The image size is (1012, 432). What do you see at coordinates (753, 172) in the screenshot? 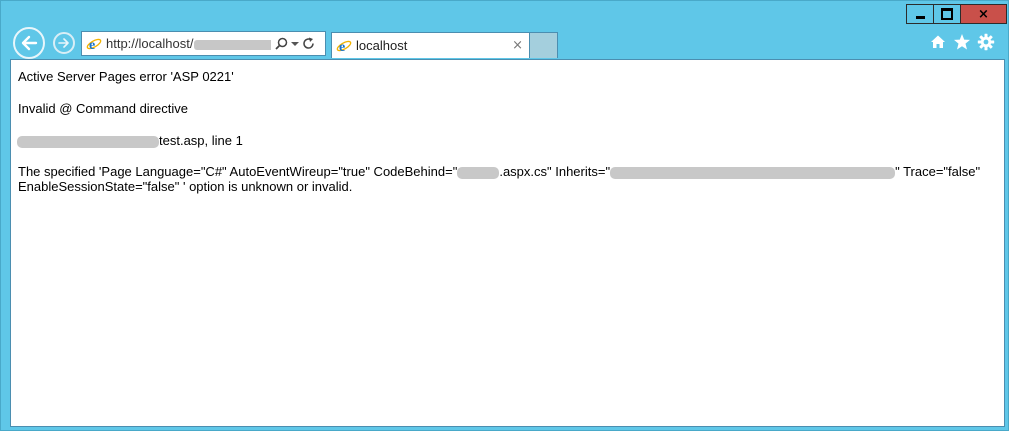
I see `redacted-inherits` at bounding box center [753, 172].